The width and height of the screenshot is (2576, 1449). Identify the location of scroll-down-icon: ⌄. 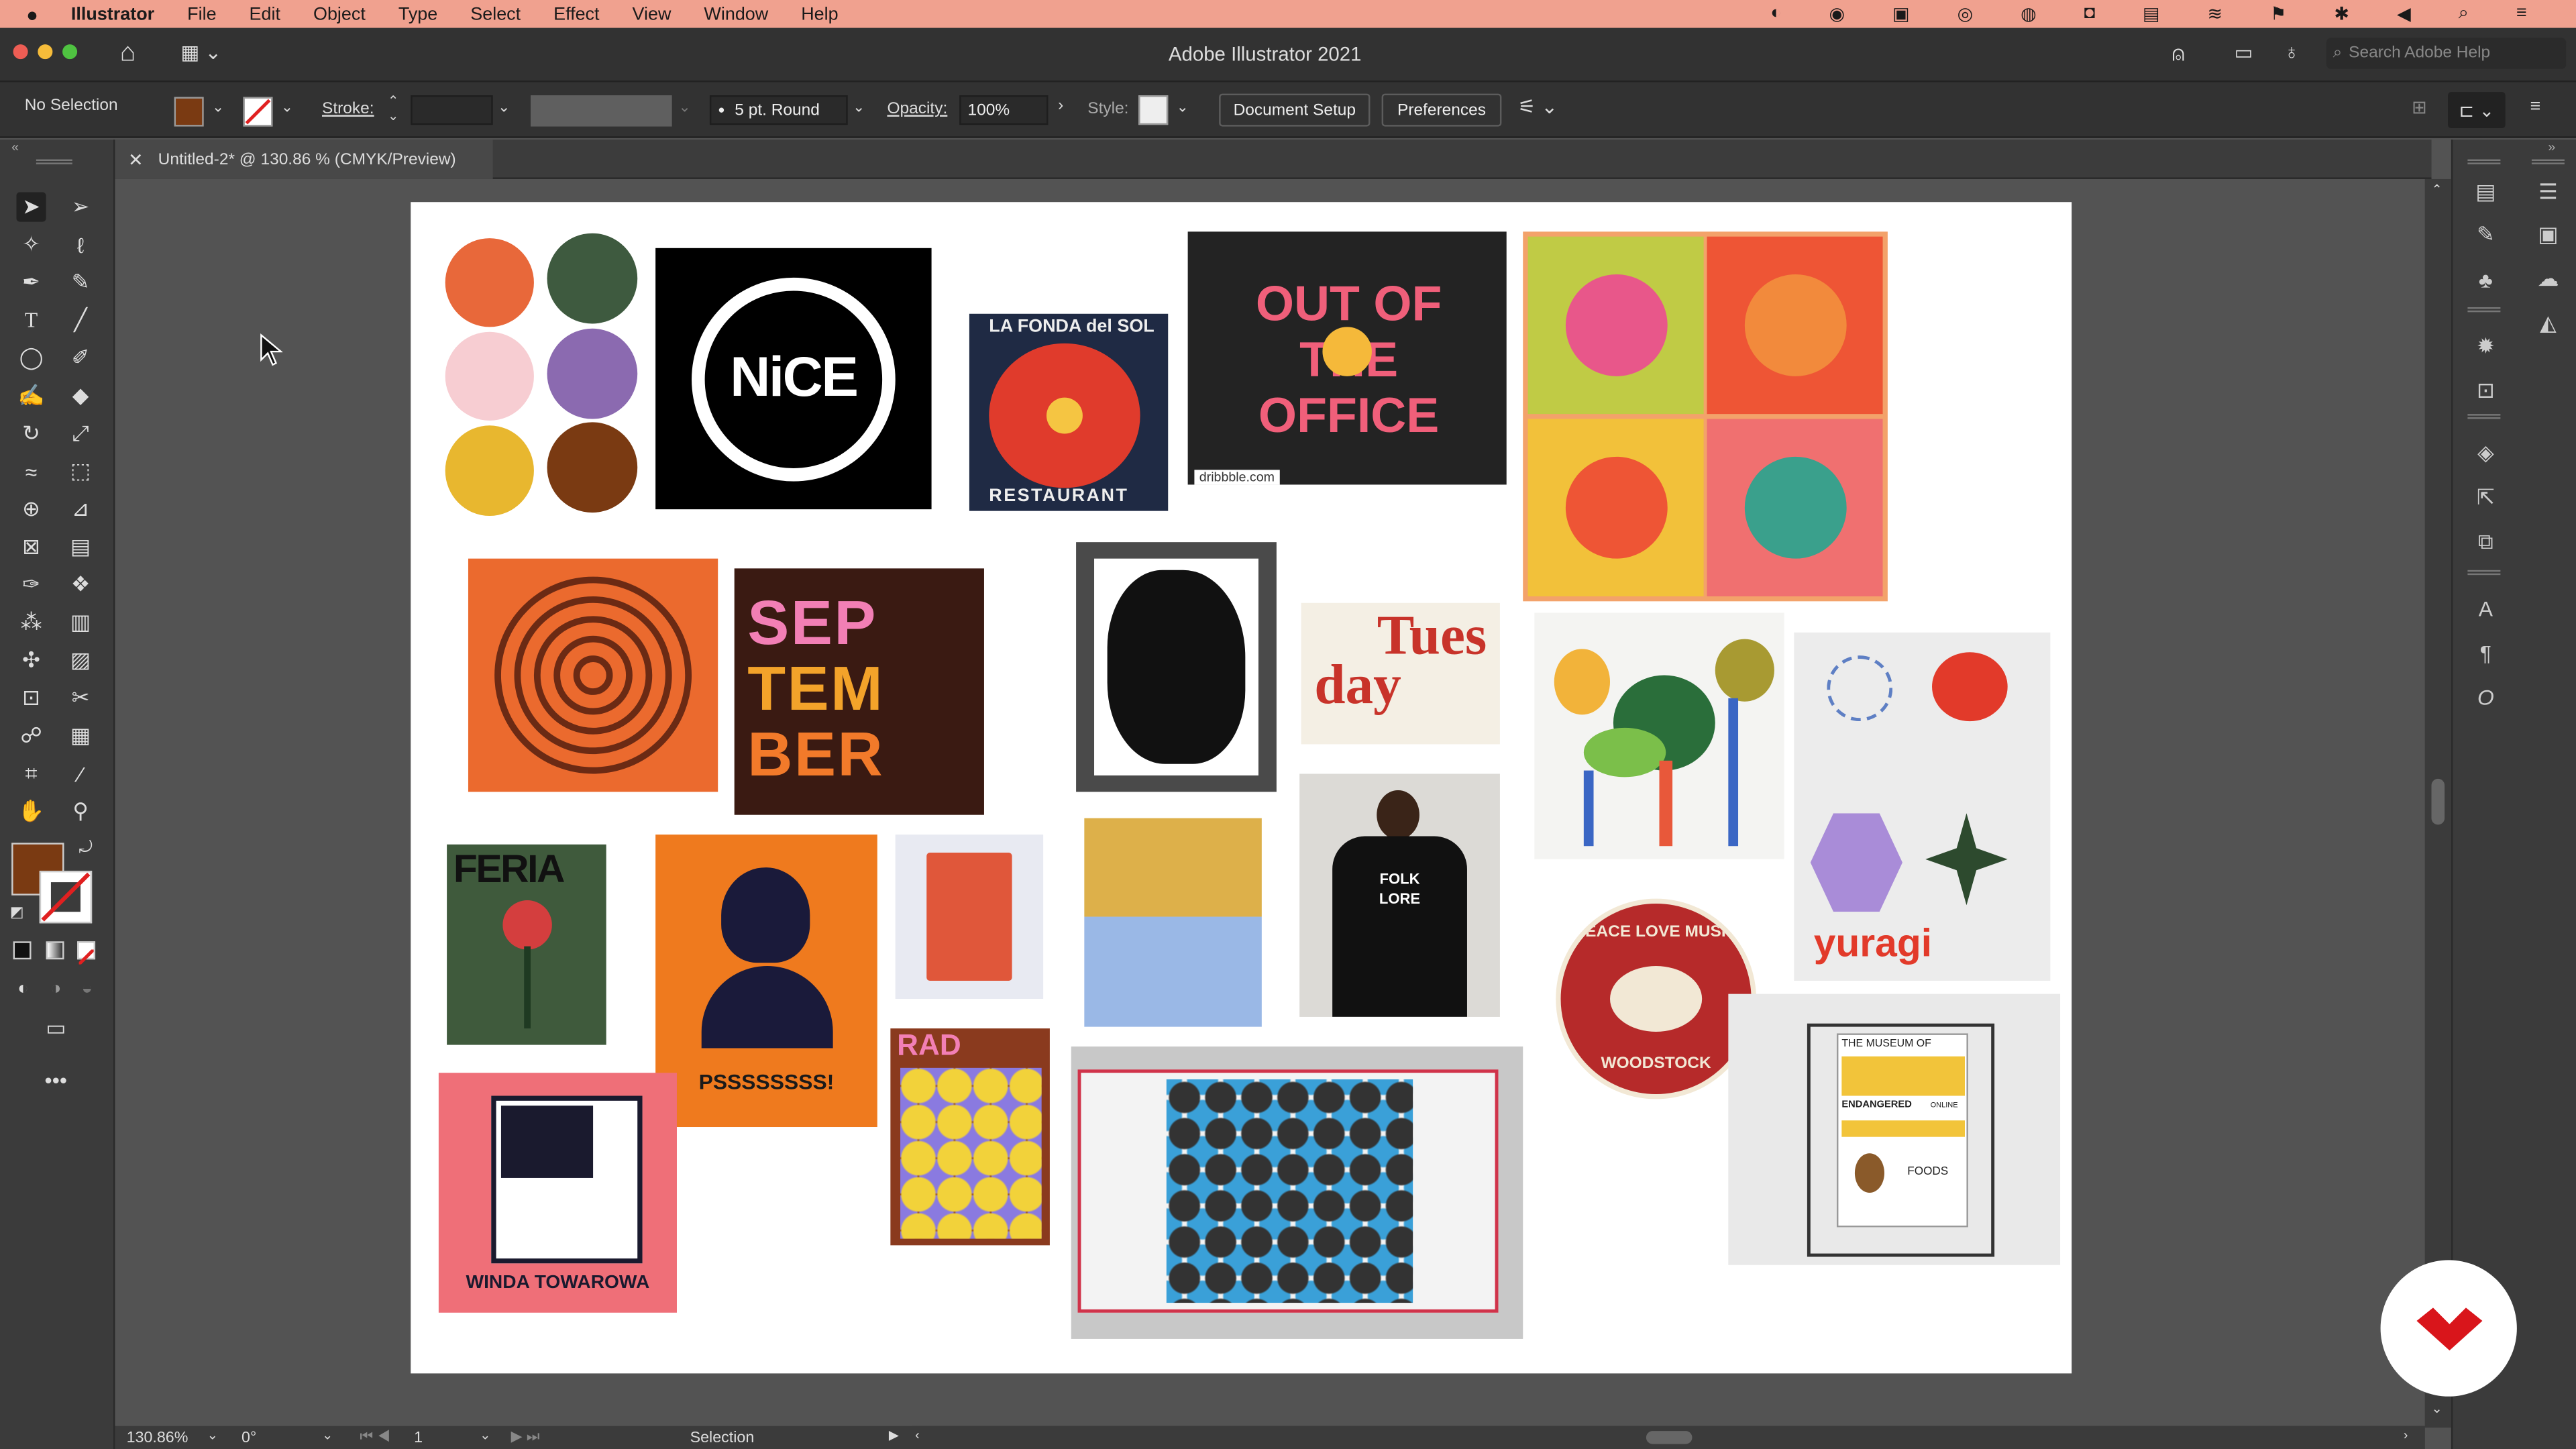
(2437, 1408).